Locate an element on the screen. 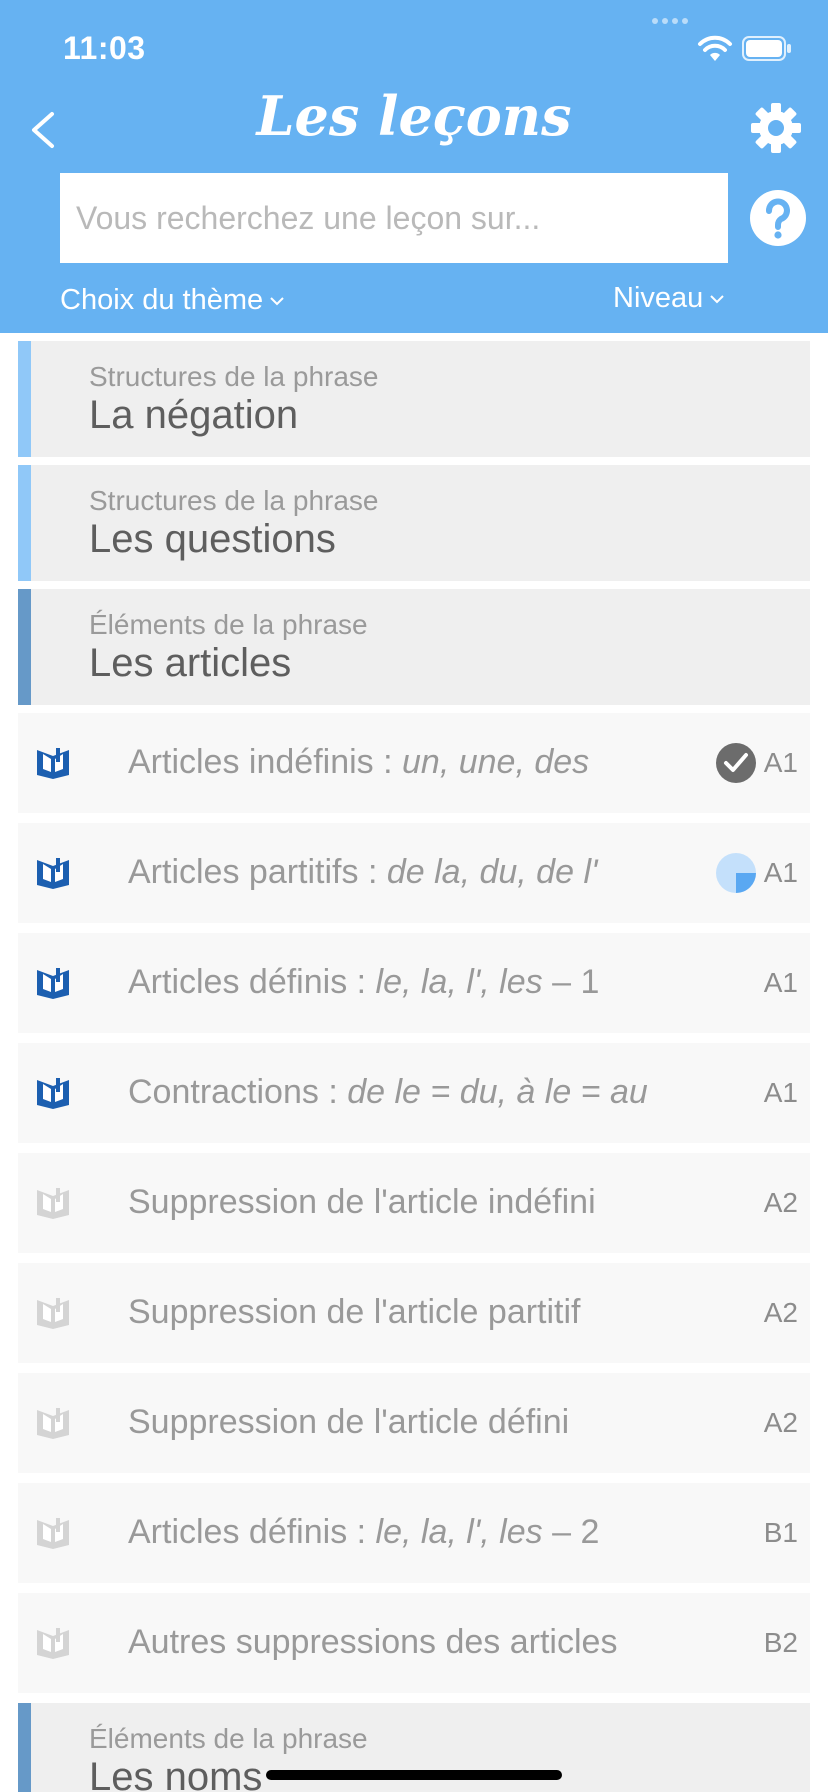 The image size is (828, 1792). lesson-title: Articles indéfinis : un, une, des is located at coordinates (359, 762).